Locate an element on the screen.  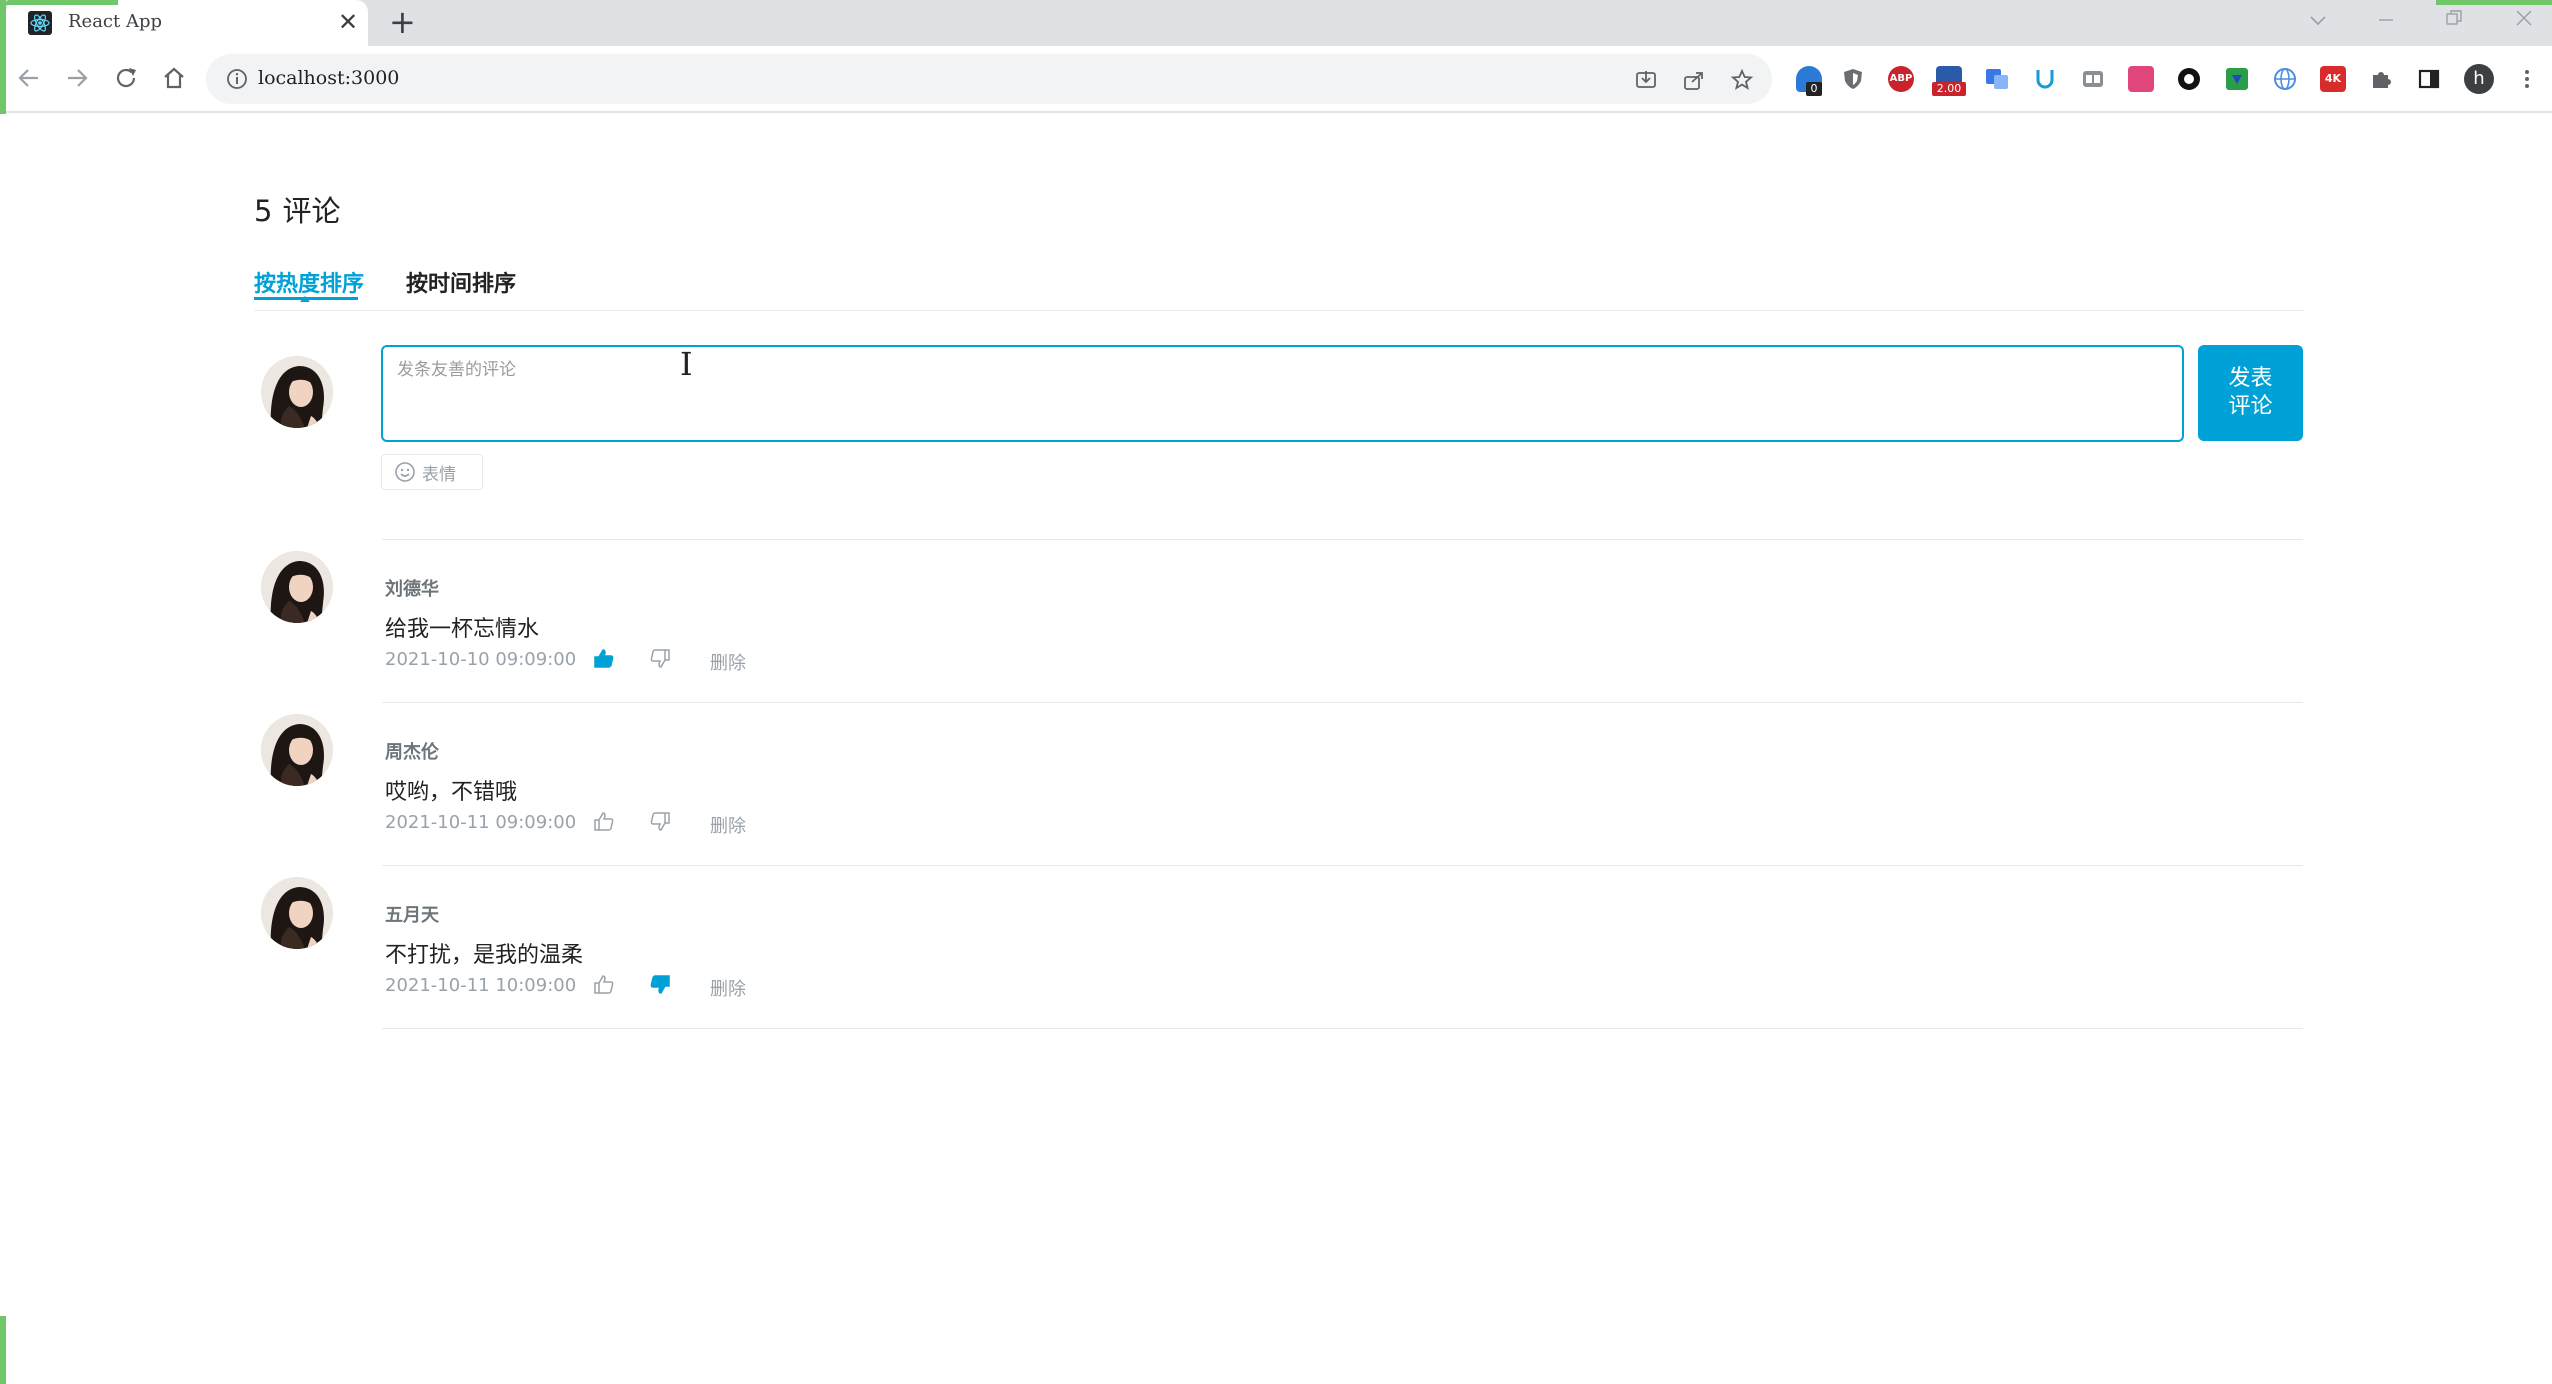
shield-extension-icon is located at coordinates (1853, 79).